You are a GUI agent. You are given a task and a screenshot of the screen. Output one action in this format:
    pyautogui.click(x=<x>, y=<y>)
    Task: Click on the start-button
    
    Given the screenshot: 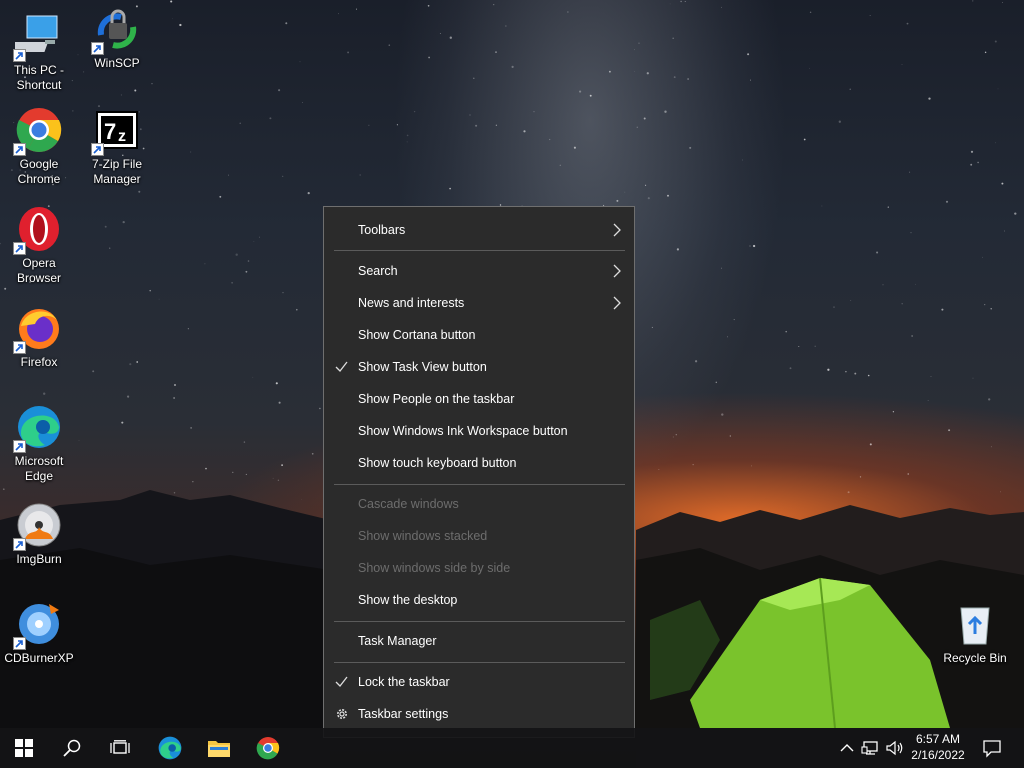 What is the action you would take?
    pyautogui.click(x=24, y=748)
    